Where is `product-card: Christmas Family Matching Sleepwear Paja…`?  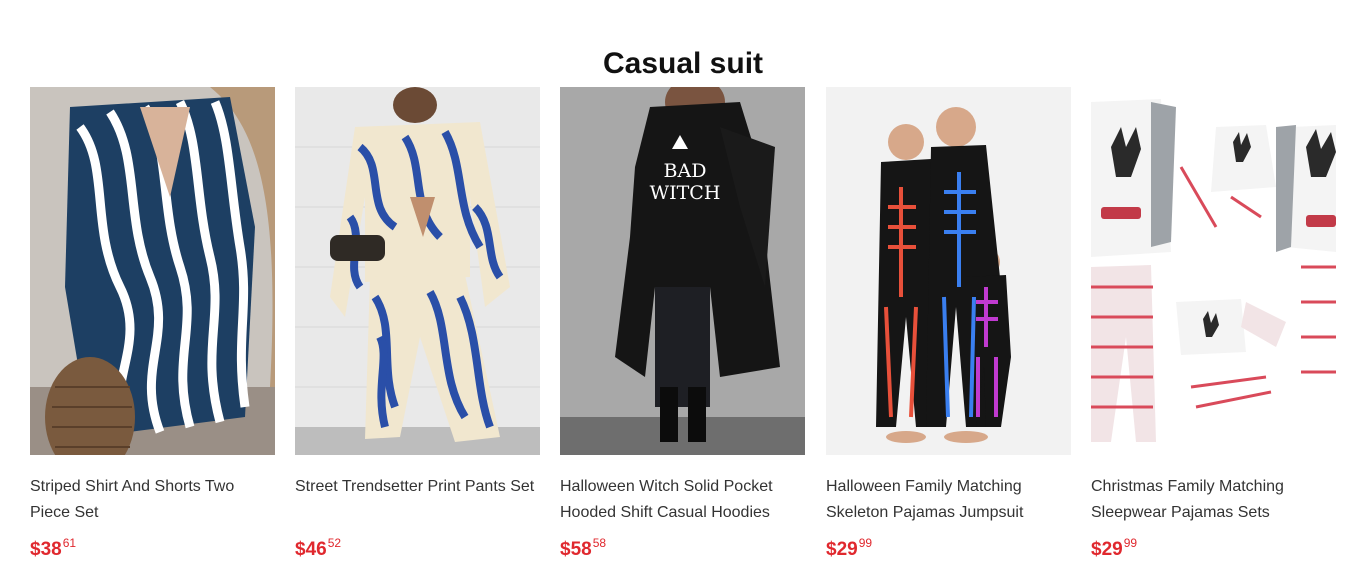
product-card: Christmas Family Matching Sleepwear Paja… is located at coordinates (1213, 327).